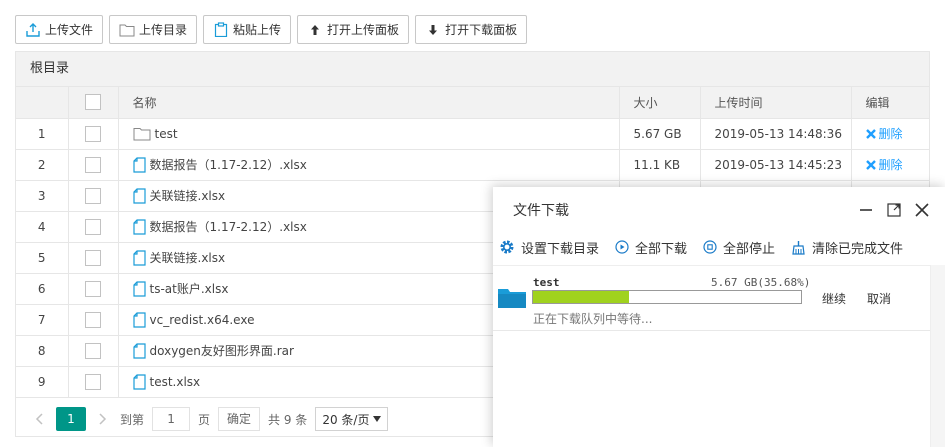 The image size is (945, 447). What do you see at coordinates (377, 419) in the screenshot?
I see `caret-down-icon` at bounding box center [377, 419].